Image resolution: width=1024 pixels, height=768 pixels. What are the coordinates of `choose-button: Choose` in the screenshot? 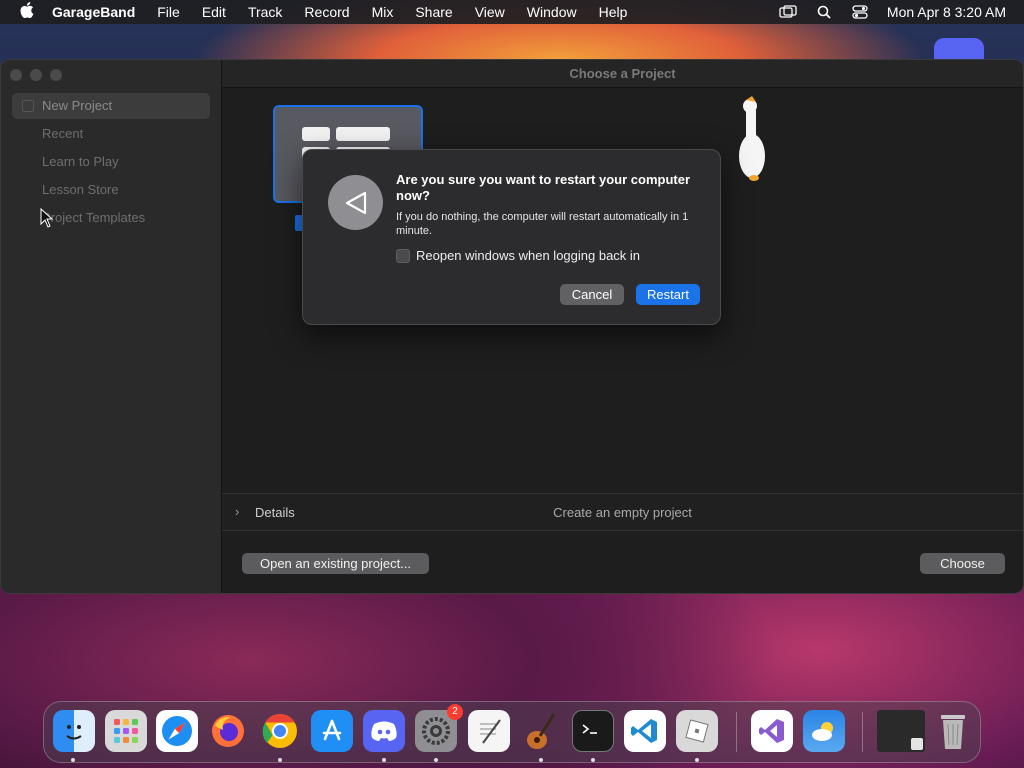 It's located at (962, 563).